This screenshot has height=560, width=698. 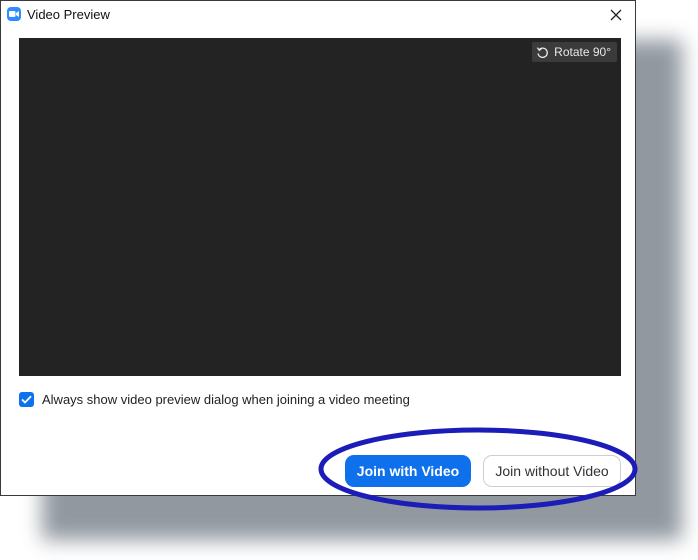 I want to click on title-bar: Video Preview, so click(x=318, y=15).